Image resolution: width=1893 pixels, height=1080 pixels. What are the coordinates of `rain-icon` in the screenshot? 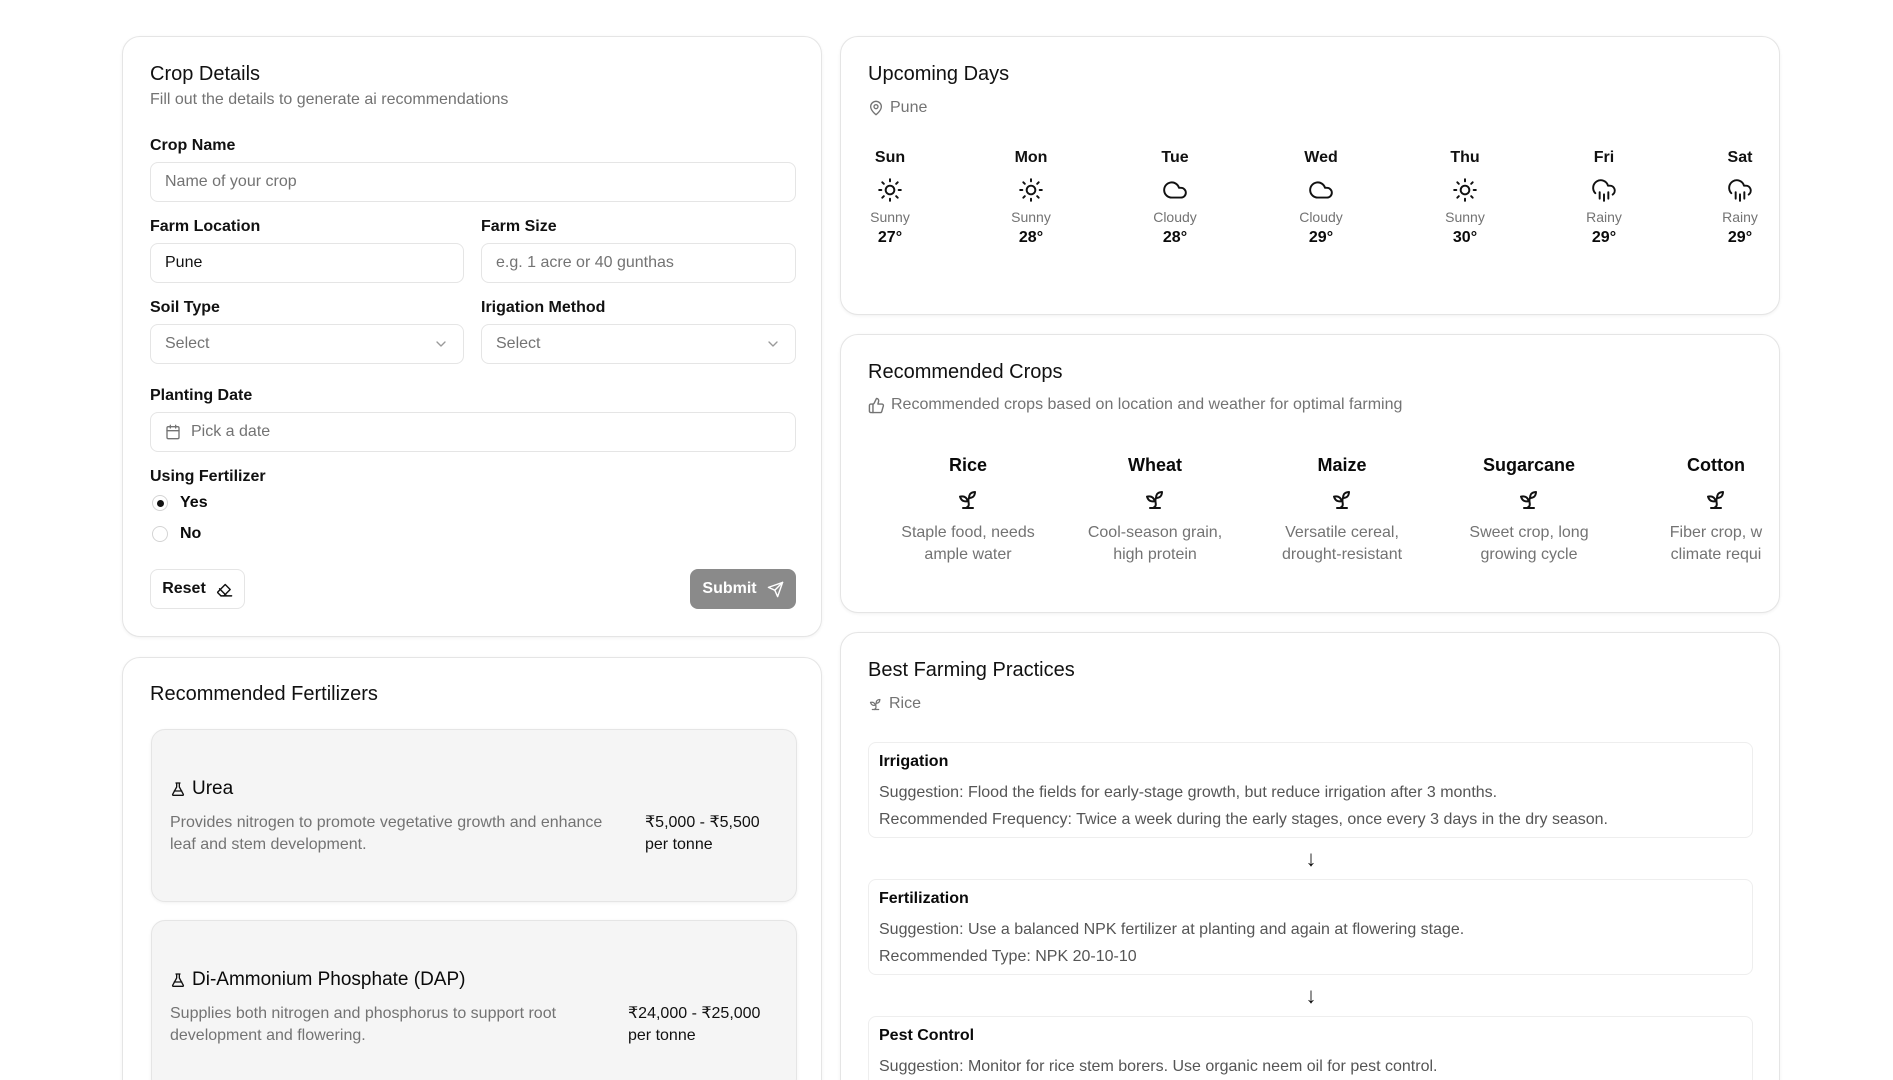 It's located at (1604, 190).